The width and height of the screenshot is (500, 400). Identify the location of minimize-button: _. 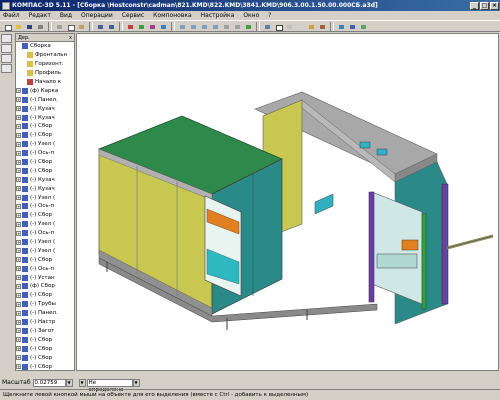
(474, 5).